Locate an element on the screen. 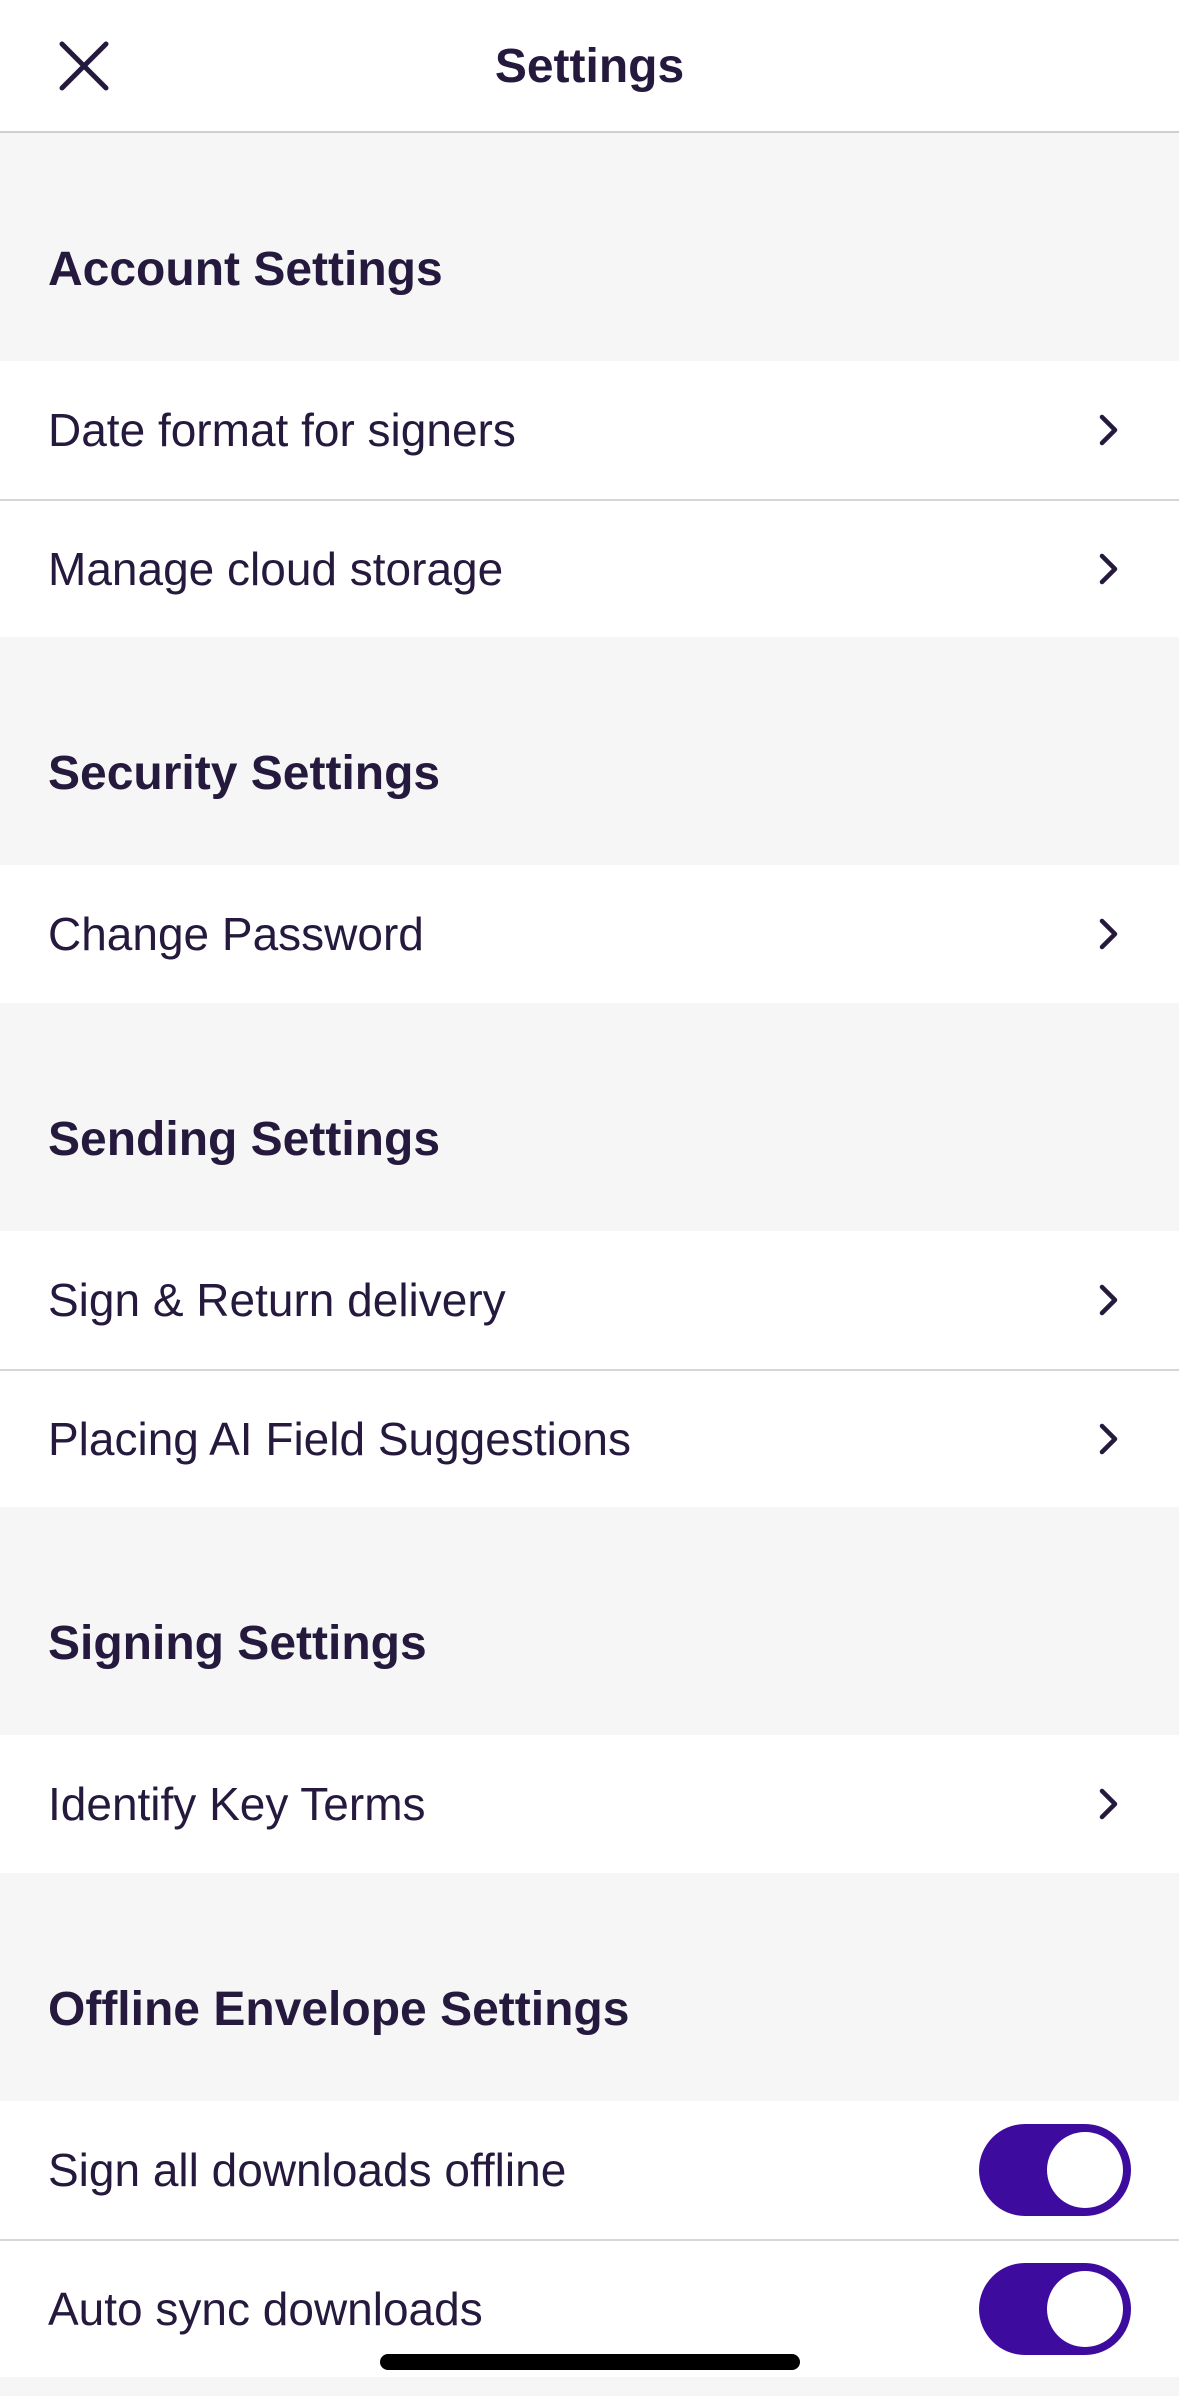 The width and height of the screenshot is (1179, 2396). settings-item-sign-return-delivery: Sign & Return delivery is located at coordinates (589, 1300).